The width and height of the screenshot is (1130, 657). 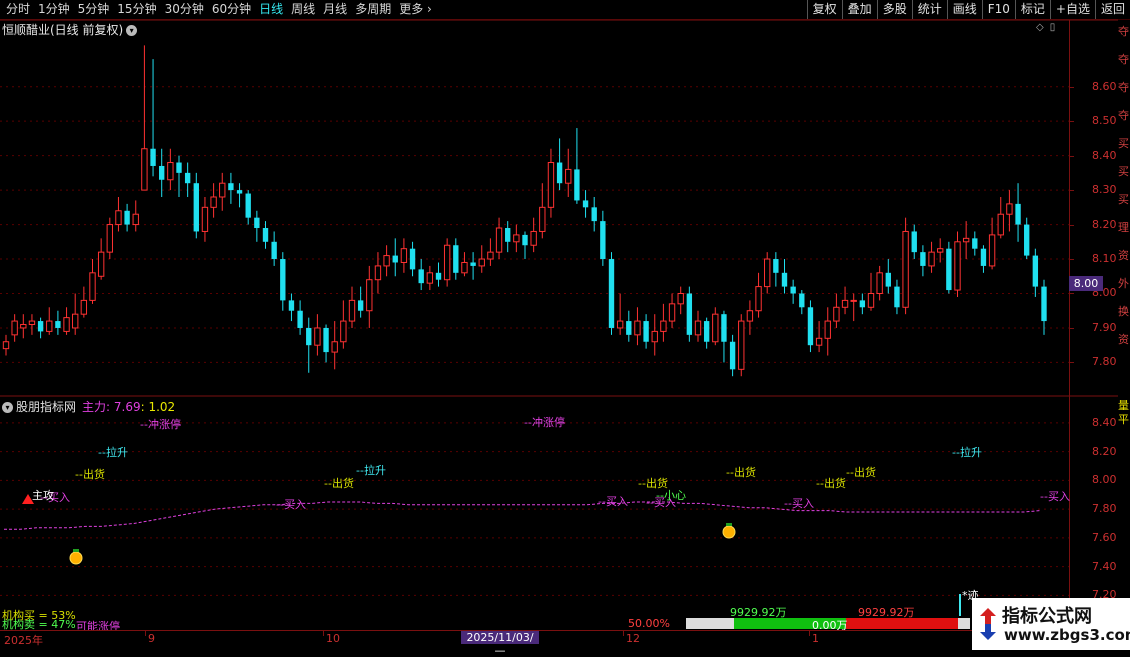 What do you see at coordinates (1104, 362) in the screenshot?
I see `price-tick-label: 7.80` at bounding box center [1104, 362].